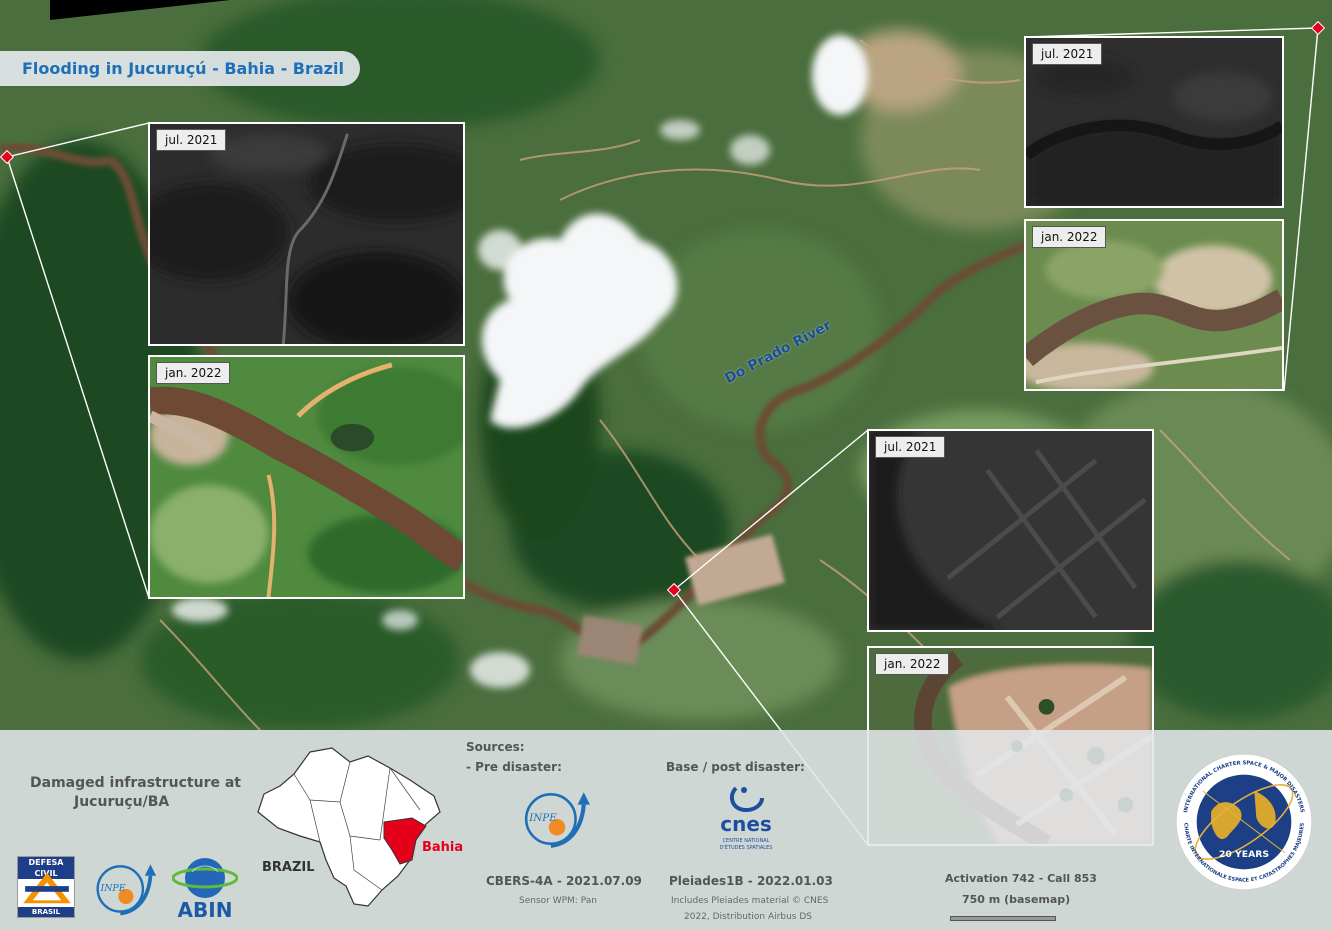  Describe the element at coordinates (910, 447) in the screenshot. I see `inset-town-pre-label: jul. 2021` at that location.